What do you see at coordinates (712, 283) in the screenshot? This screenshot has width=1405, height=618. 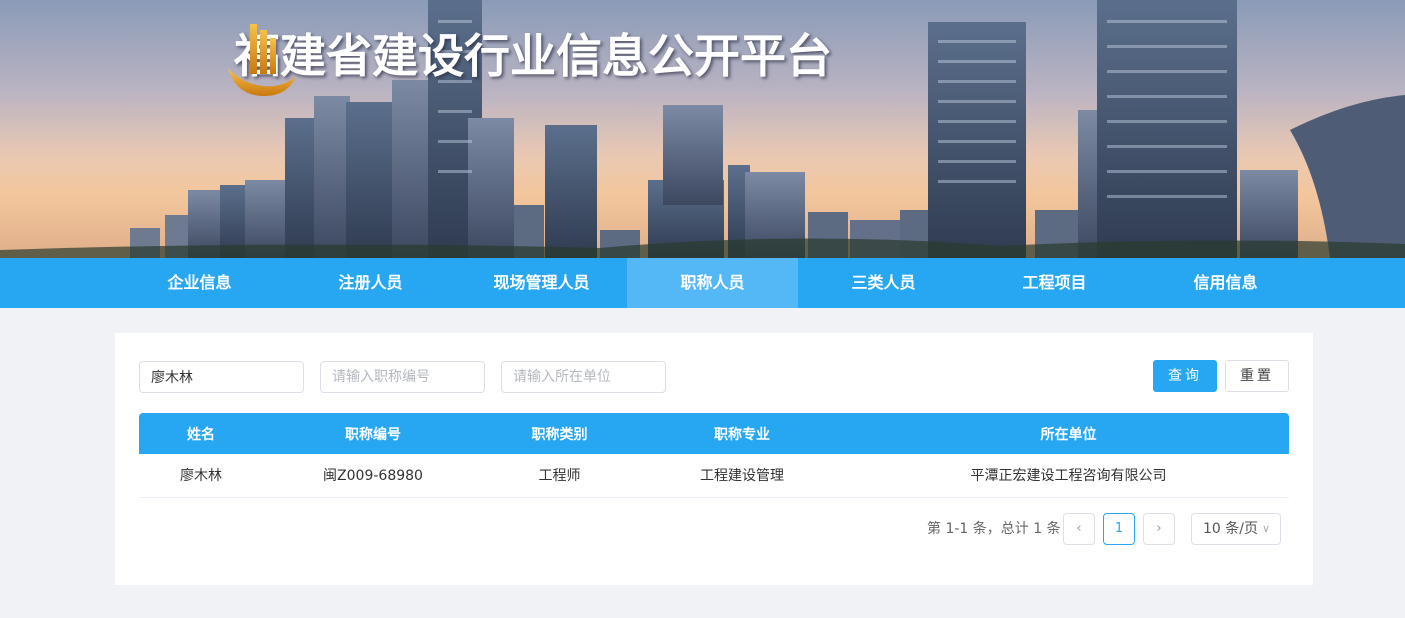 I see `nav-item-titled-personnel: 职称人员` at bounding box center [712, 283].